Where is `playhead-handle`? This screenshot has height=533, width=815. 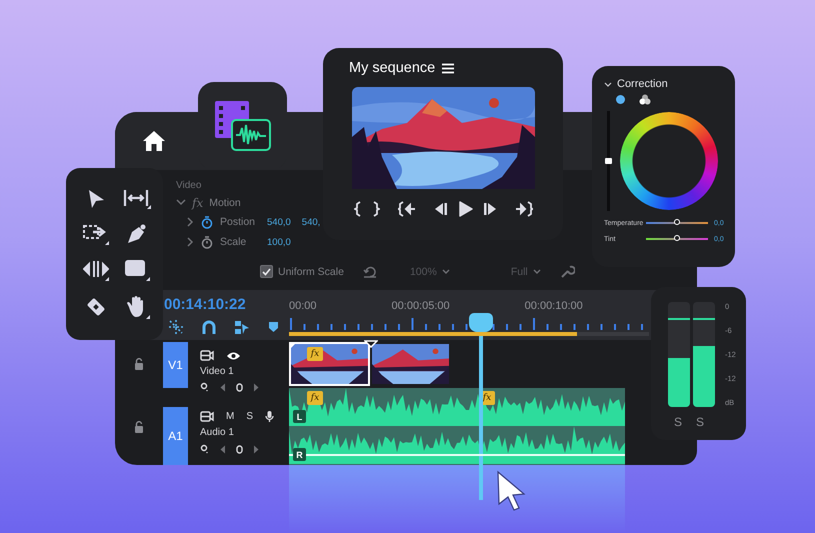 playhead-handle is located at coordinates (480, 322).